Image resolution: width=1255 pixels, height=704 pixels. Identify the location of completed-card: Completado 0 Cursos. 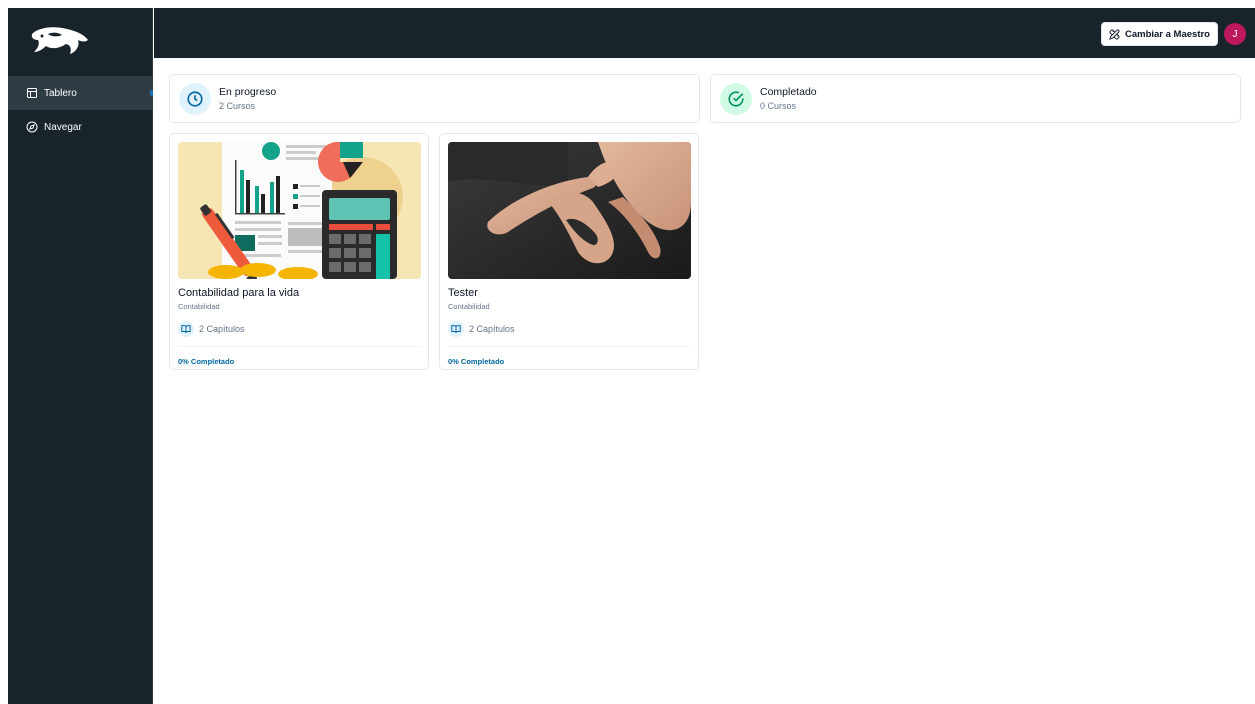
(975, 98).